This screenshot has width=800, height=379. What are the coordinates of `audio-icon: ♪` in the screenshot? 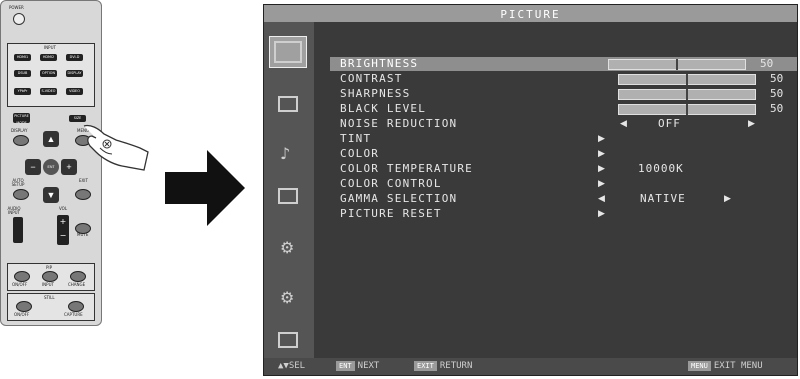 It's located at (288, 154).